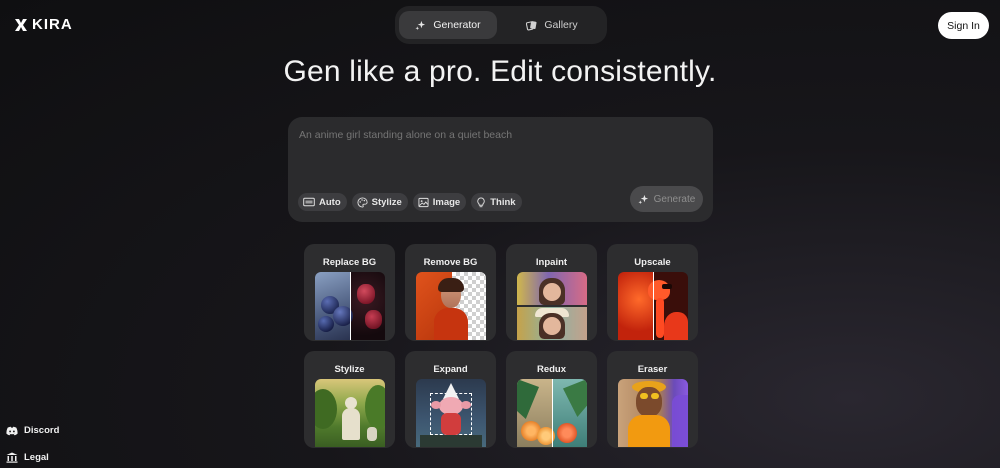 This screenshot has height=468, width=1000. Describe the element at coordinates (446, 202) in the screenshot. I see `chip-image-label: Image` at that location.